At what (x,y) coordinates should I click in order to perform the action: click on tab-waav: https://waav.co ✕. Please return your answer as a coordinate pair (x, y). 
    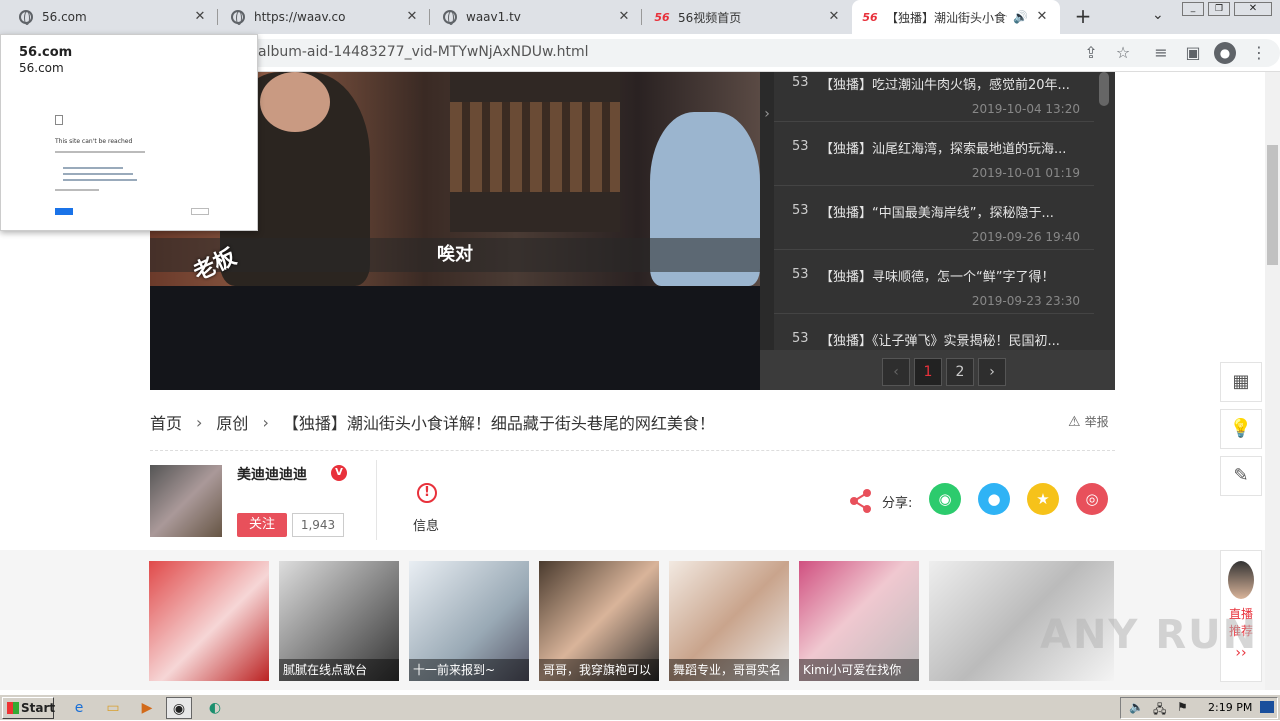
    Looking at the image, I should click on (325, 17).